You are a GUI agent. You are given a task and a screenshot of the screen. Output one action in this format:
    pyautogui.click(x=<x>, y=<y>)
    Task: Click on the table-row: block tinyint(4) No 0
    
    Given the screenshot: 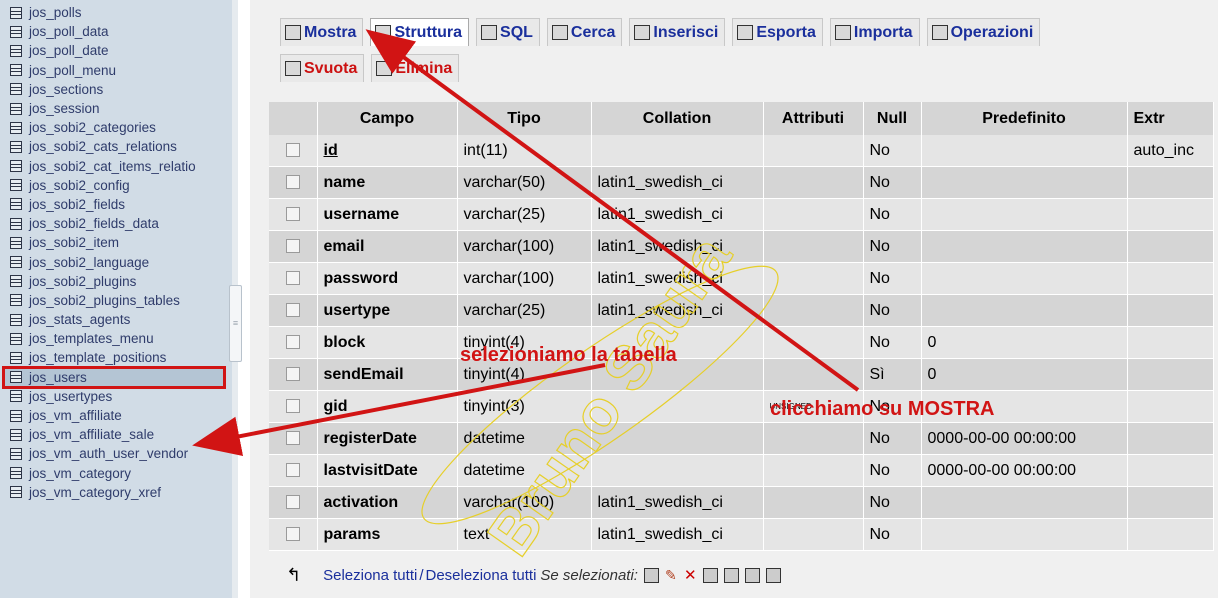 What is the action you would take?
    pyautogui.click(x=741, y=342)
    